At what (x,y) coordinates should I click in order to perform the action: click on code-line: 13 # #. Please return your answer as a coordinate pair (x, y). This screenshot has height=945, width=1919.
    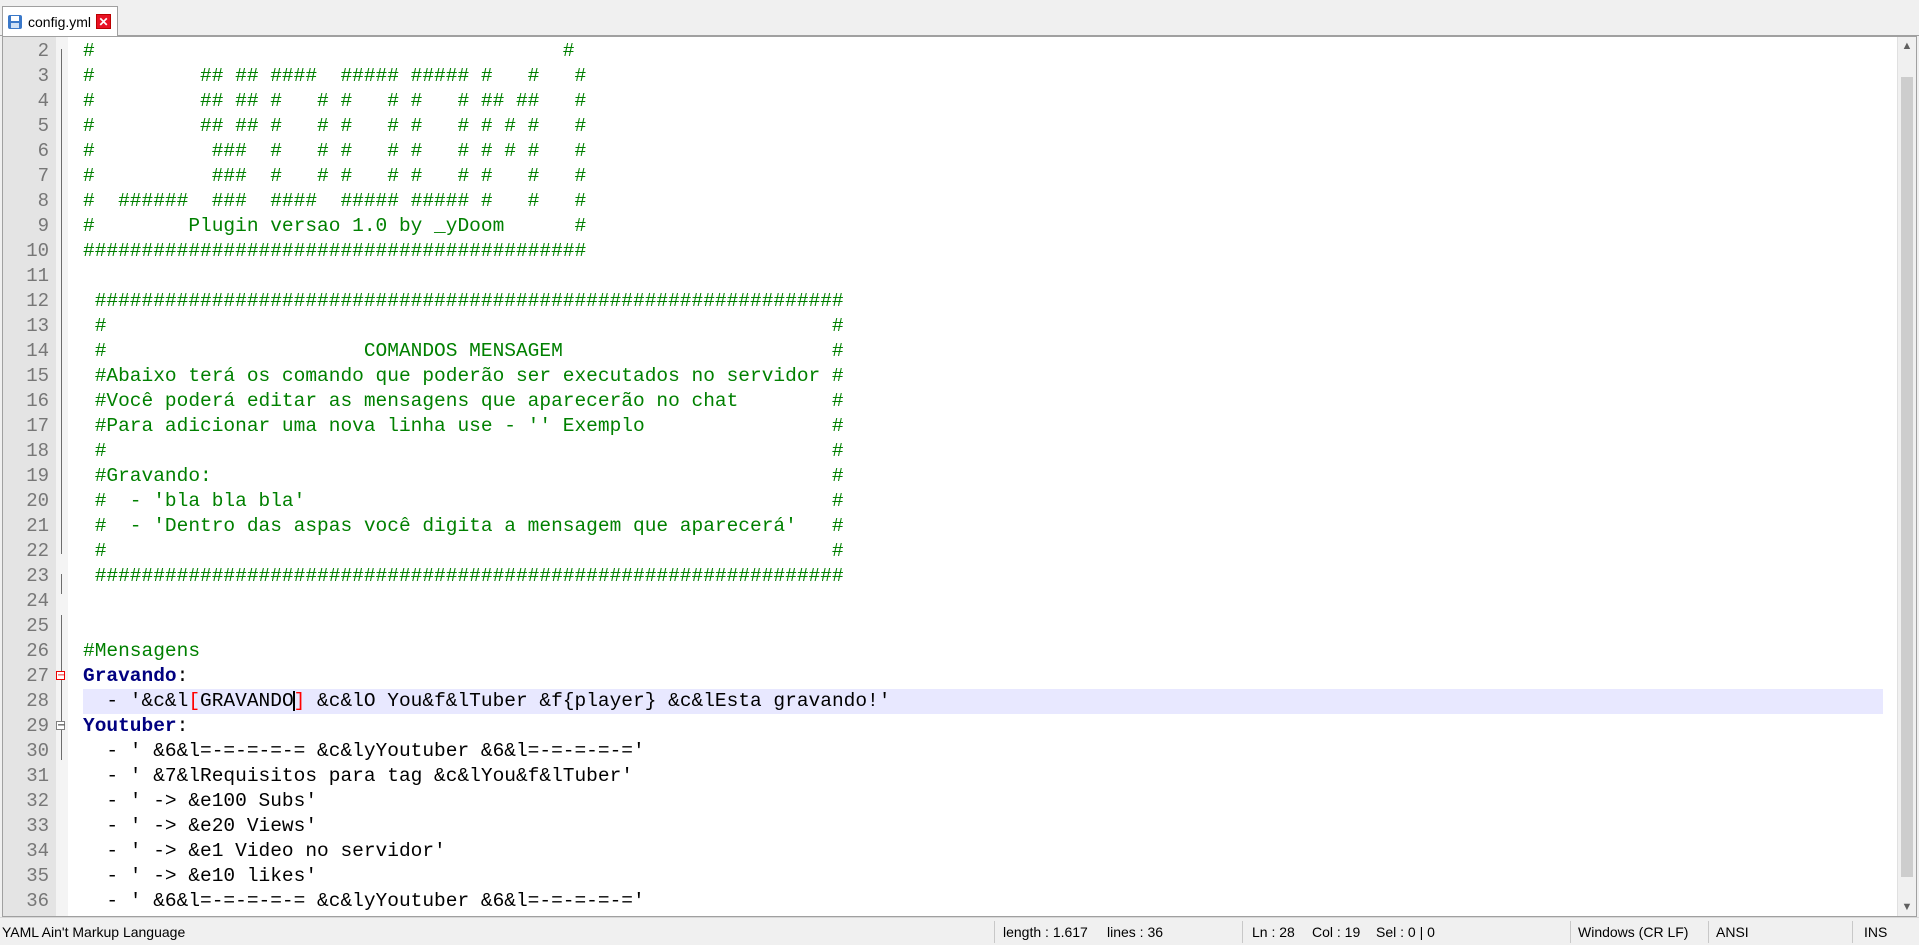
    Looking at the image, I should click on (943, 326).